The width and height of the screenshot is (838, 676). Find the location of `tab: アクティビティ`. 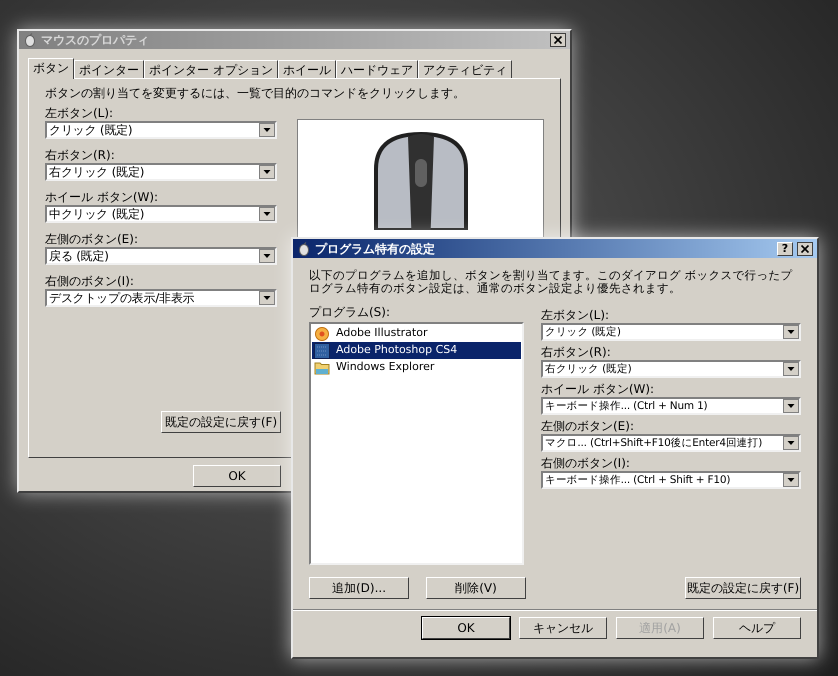

tab: アクティビティ is located at coordinates (465, 69).